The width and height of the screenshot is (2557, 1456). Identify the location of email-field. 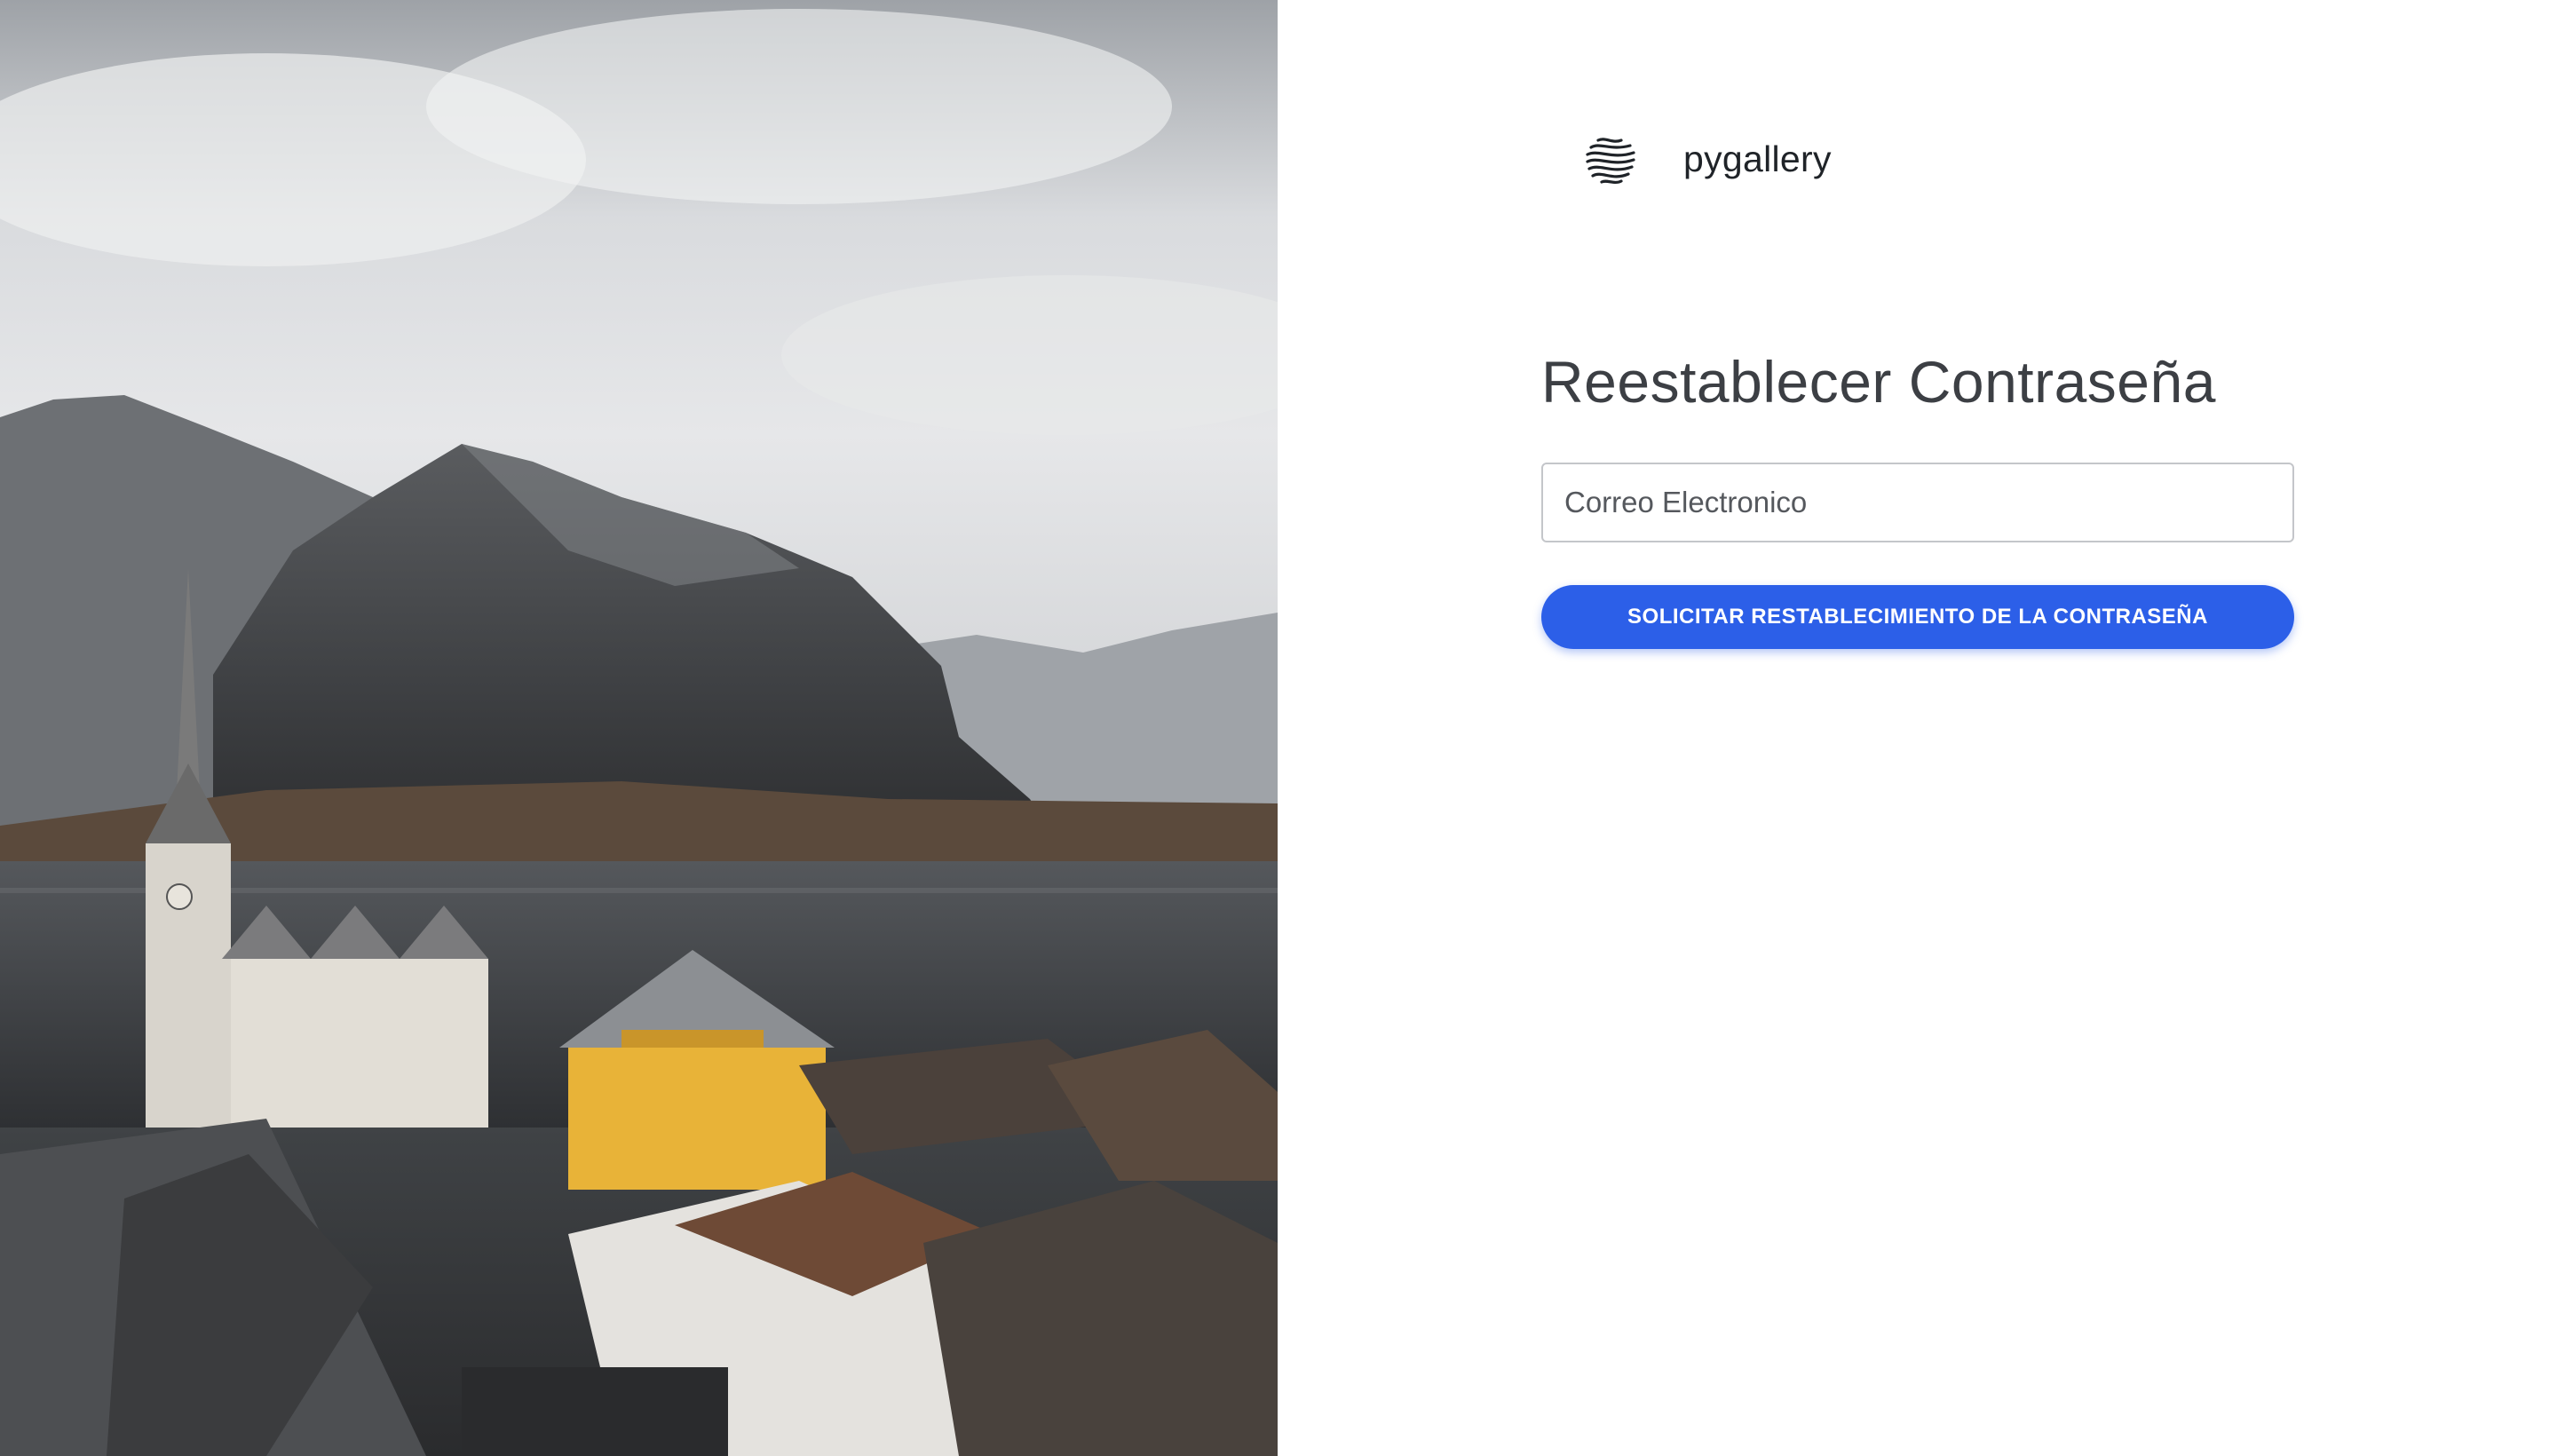
(1918, 502).